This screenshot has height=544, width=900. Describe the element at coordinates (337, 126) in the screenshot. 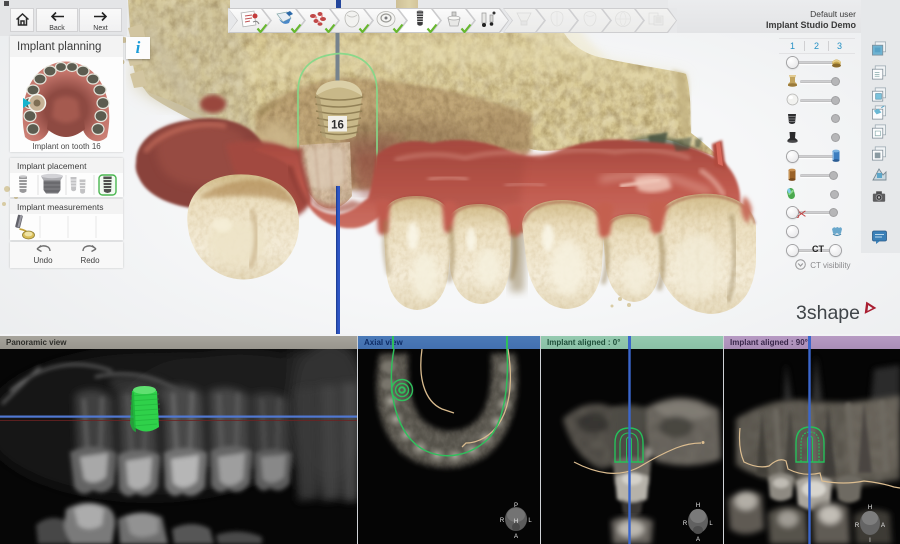

I see `svg-text: 16` at that location.